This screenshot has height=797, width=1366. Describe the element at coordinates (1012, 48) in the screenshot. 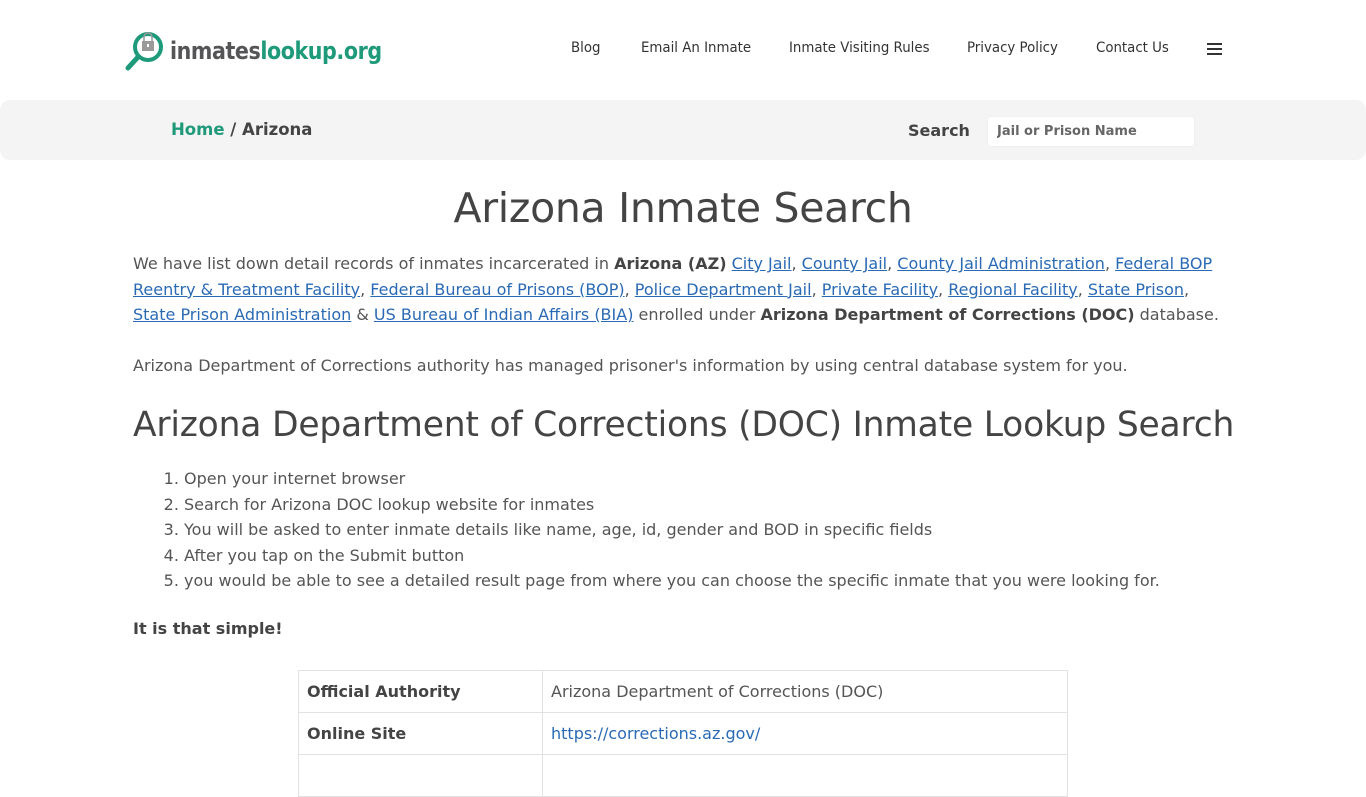

I see `nav-privacy-policy: Privacy Policy` at that location.